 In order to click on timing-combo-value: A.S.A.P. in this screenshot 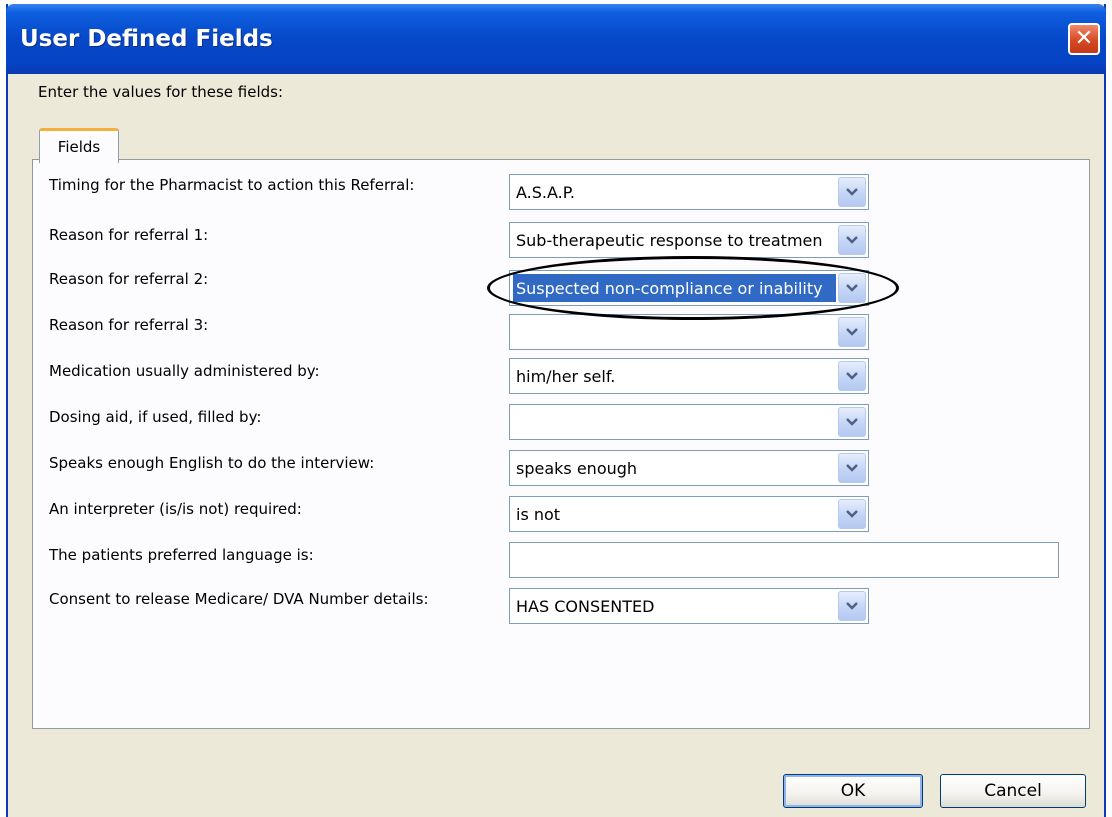, I will do `click(545, 192)`.